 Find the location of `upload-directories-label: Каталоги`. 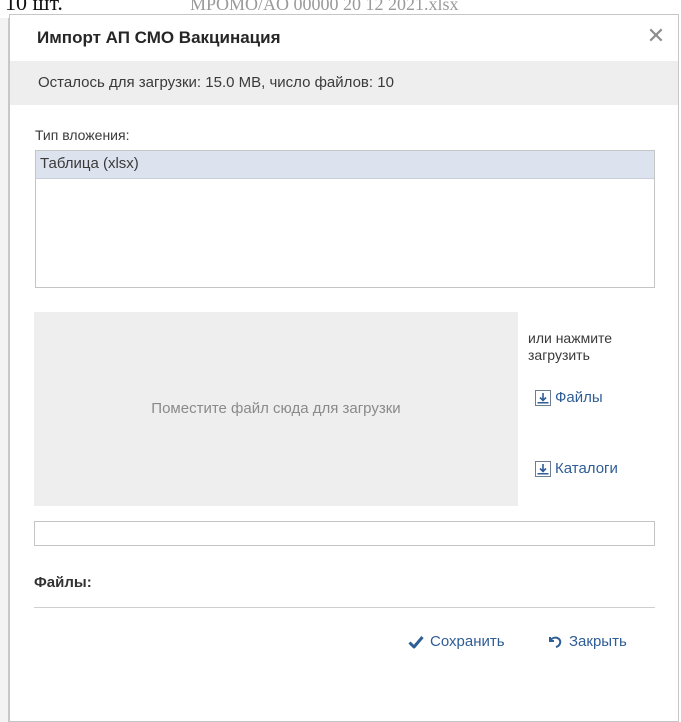

upload-directories-label: Каталоги is located at coordinates (586, 468).